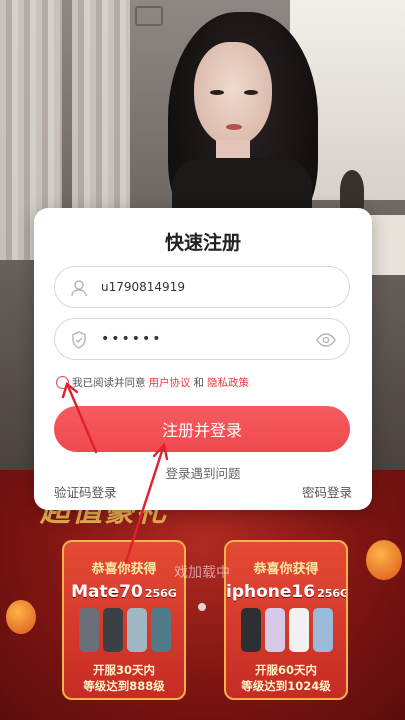 Image resolution: width=405 pixels, height=720 pixels. What do you see at coordinates (109, 382) in the screenshot?
I see `agreement-prefix: 我已阅读并同意` at bounding box center [109, 382].